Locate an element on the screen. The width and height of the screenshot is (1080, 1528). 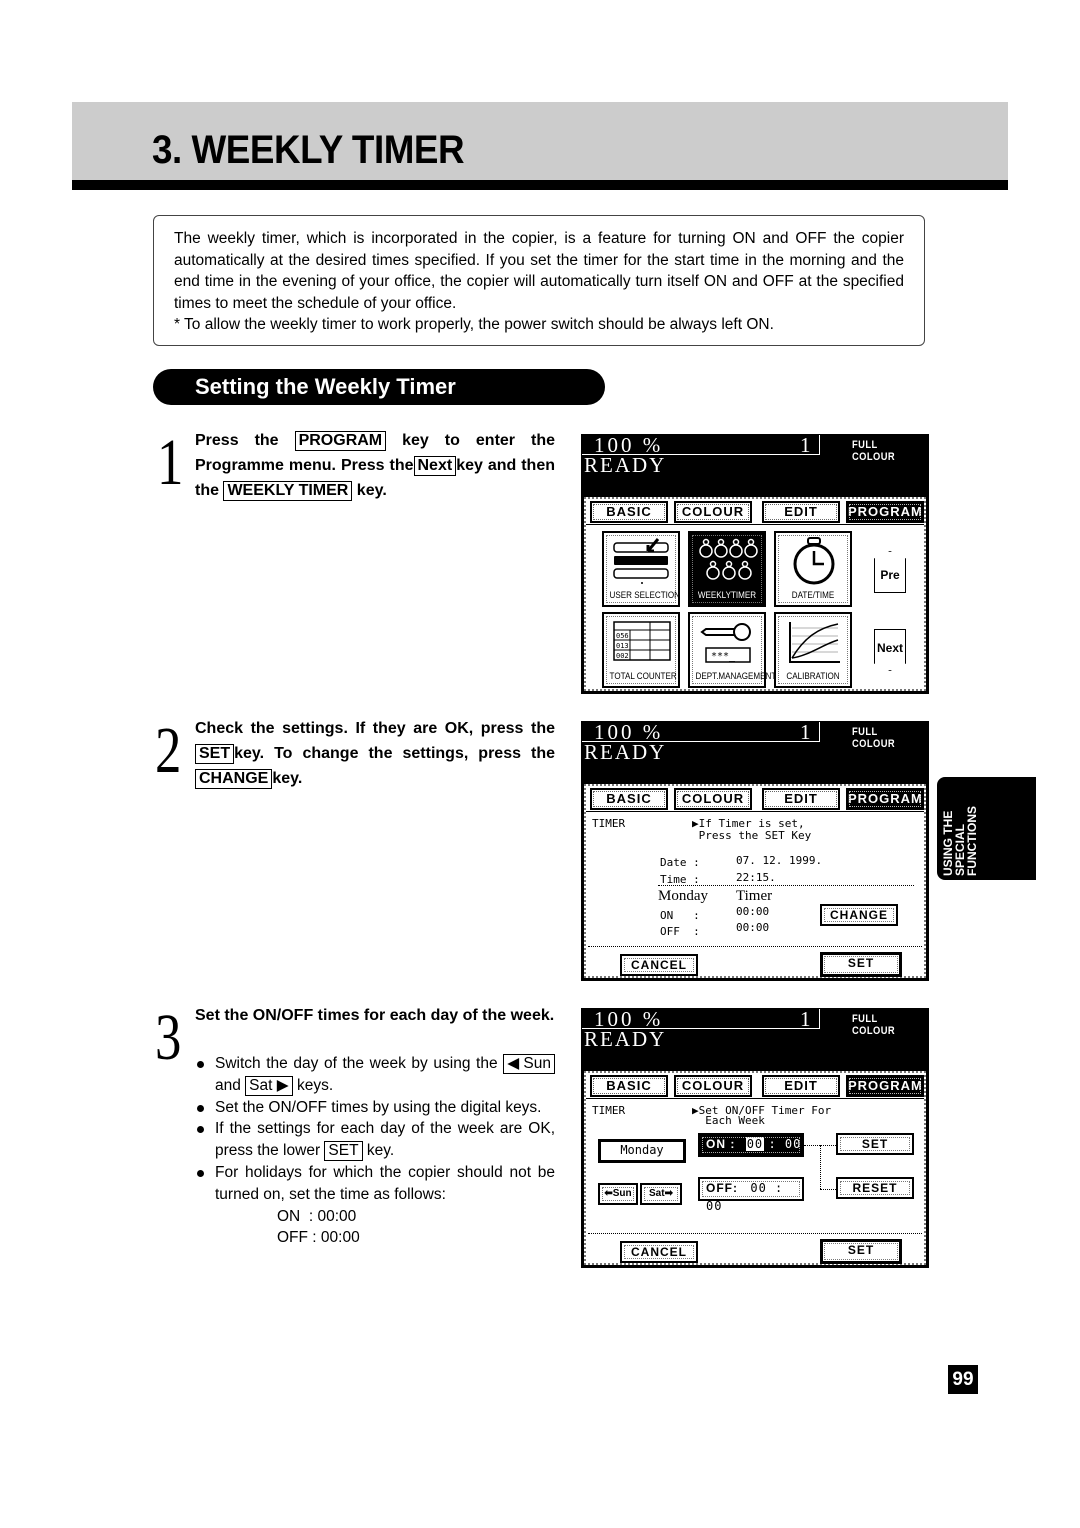
page-title: 3. WEEKLY TIMER is located at coordinates (308, 150).